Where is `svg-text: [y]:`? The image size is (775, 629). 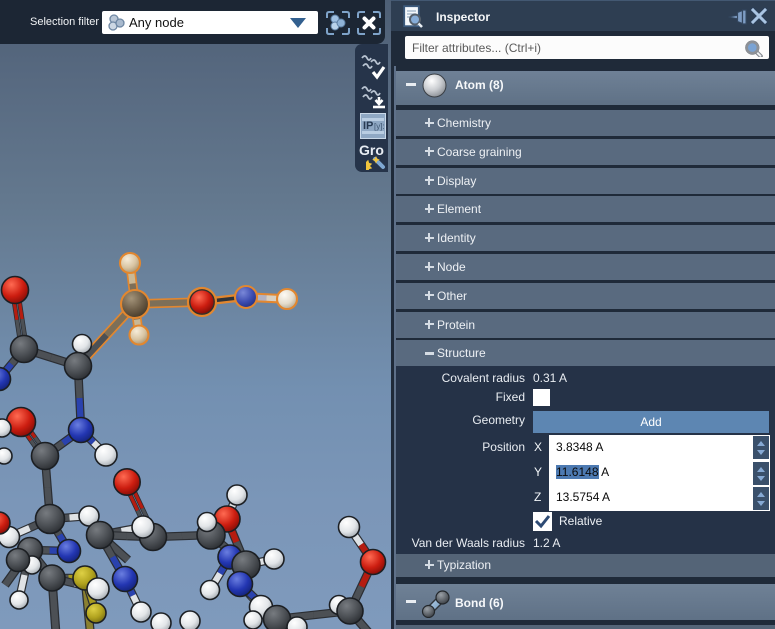
svg-text: [y]: is located at coordinates (379, 126).